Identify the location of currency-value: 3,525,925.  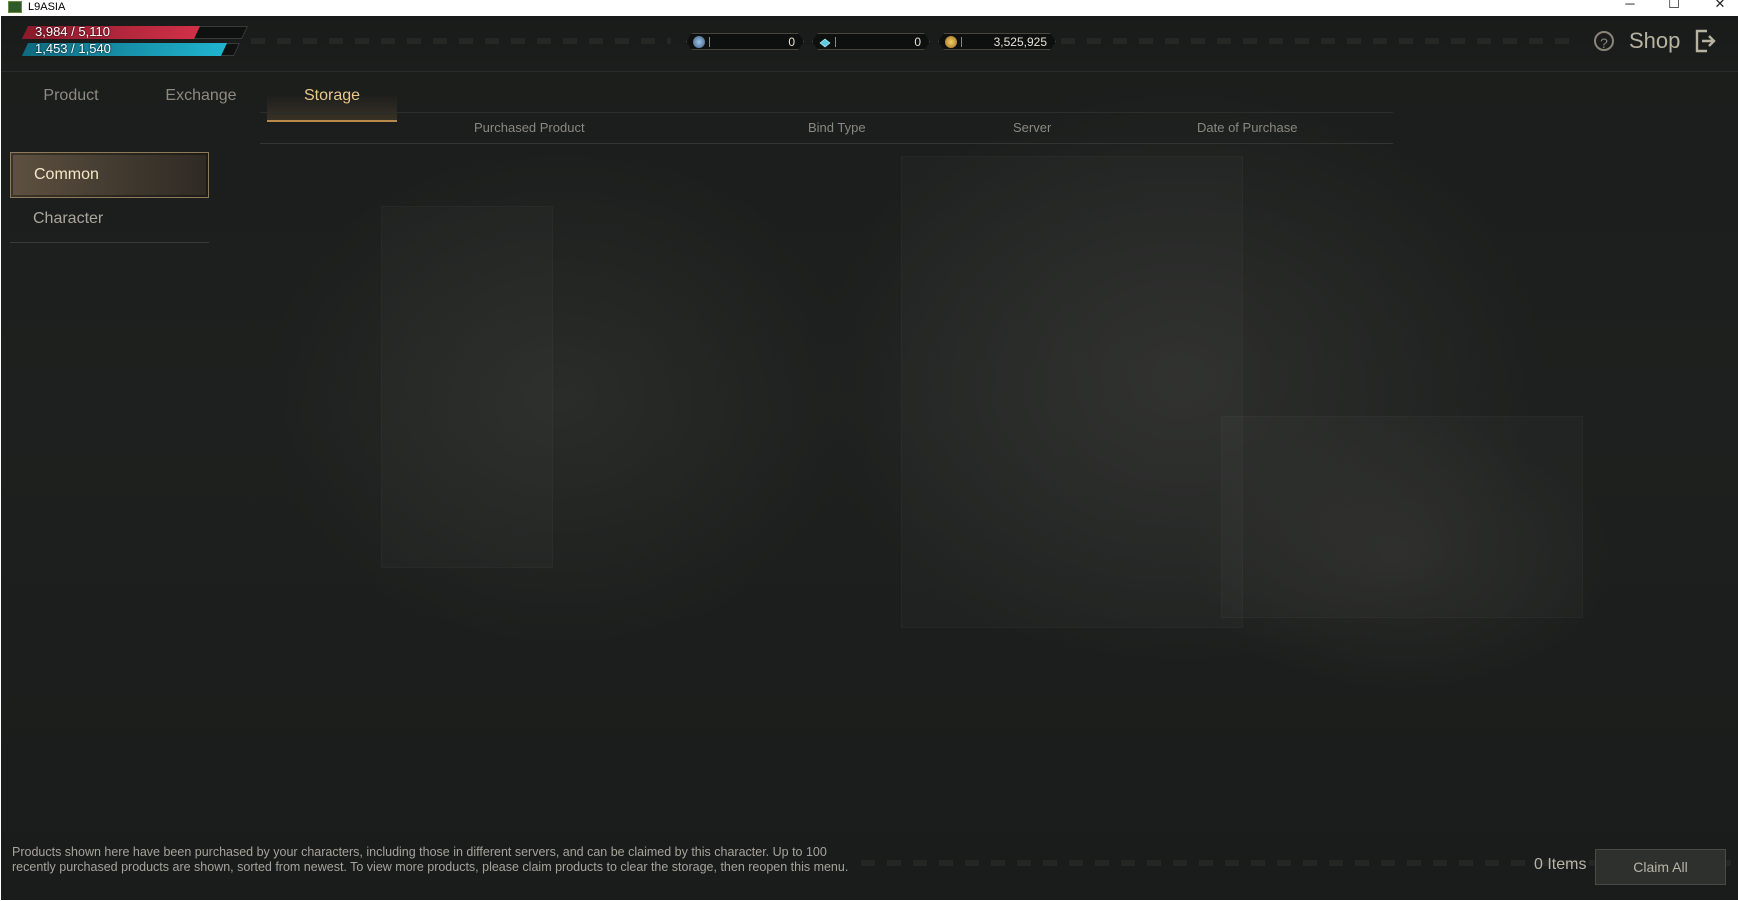
(1020, 42).